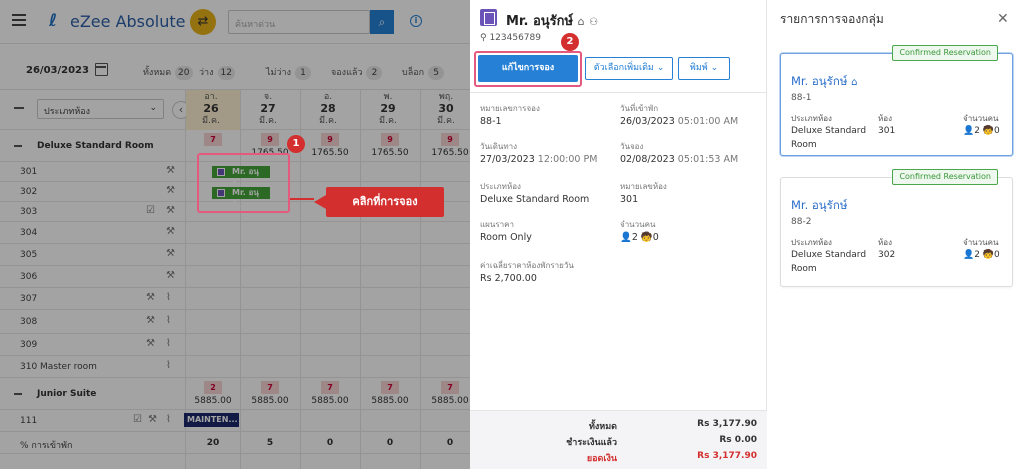 The image size is (1024, 469). What do you see at coordinates (500, 186) in the screenshot?
I see `field-label: ประเภทห้อง` at bounding box center [500, 186].